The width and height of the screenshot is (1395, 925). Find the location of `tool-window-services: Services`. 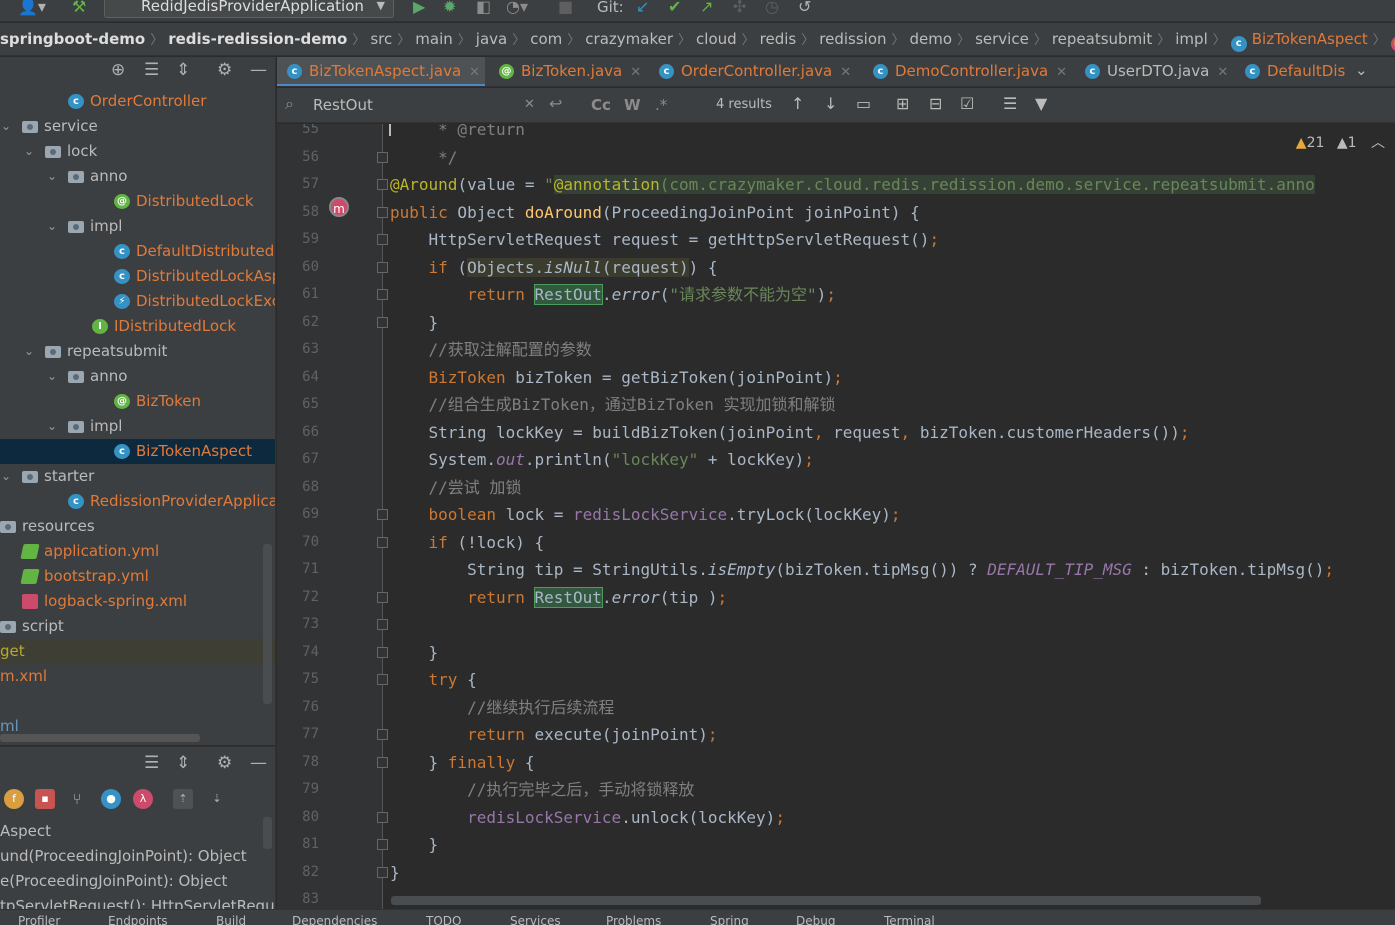

tool-window-services: Services is located at coordinates (535, 919).